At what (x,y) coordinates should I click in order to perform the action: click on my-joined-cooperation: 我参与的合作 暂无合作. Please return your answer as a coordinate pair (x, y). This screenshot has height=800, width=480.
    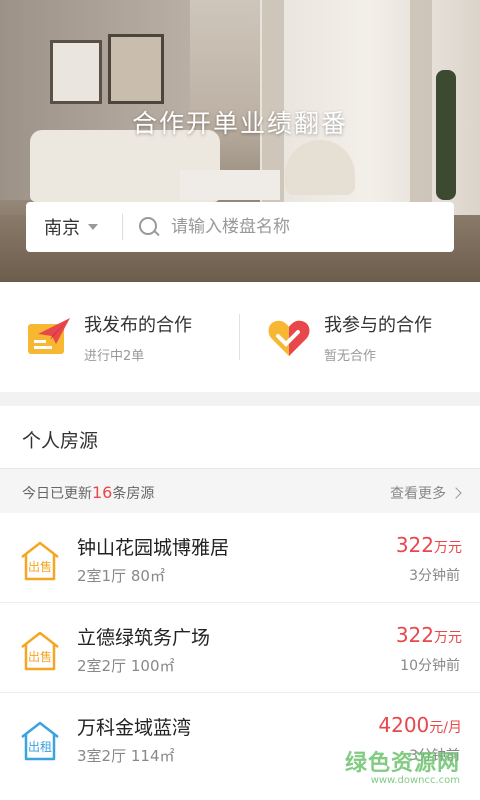
    Looking at the image, I should click on (360, 337).